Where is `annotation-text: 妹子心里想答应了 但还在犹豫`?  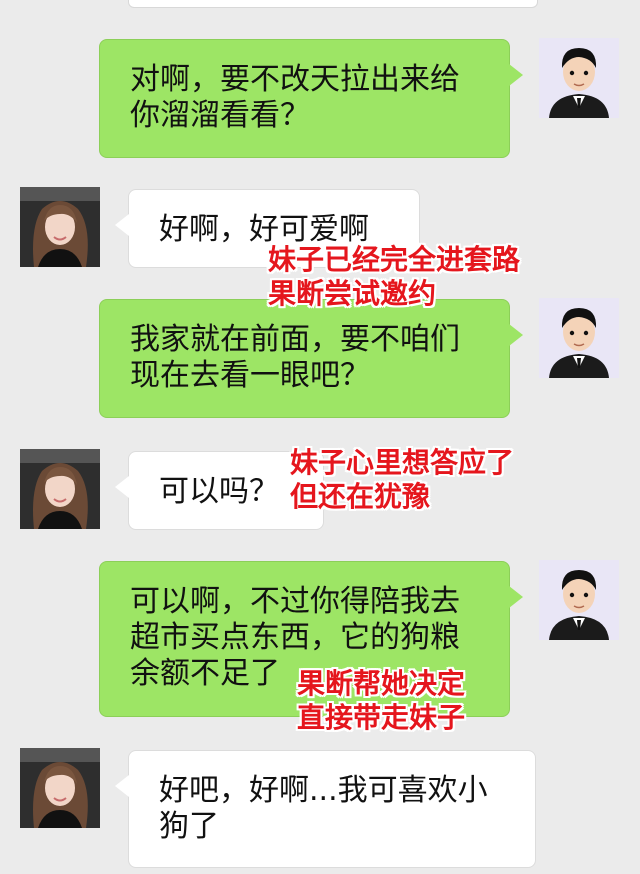 annotation-text: 妹子心里想答应了 但还在犹豫 is located at coordinates (402, 479).